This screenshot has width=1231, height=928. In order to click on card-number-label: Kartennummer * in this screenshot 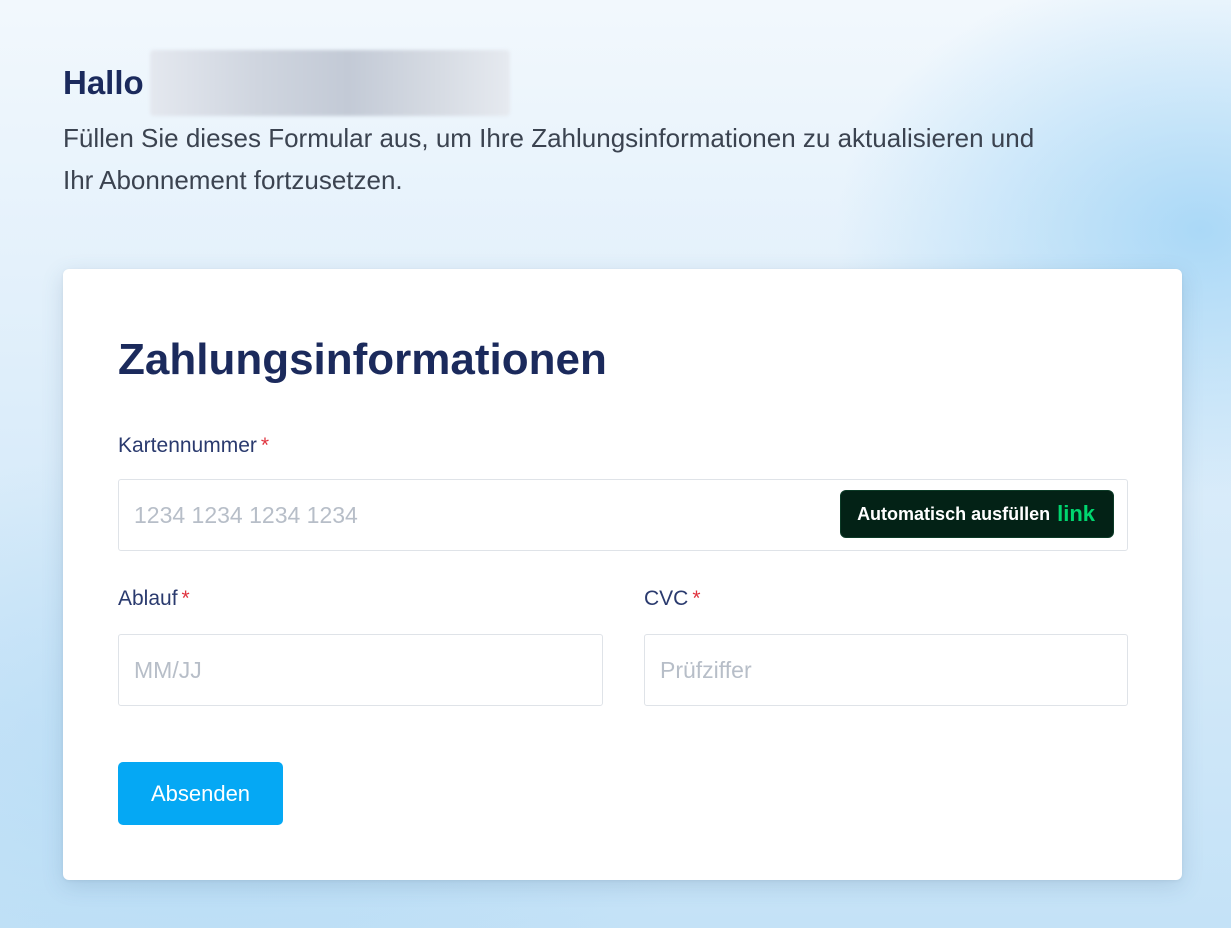, I will do `click(193, 446)`.